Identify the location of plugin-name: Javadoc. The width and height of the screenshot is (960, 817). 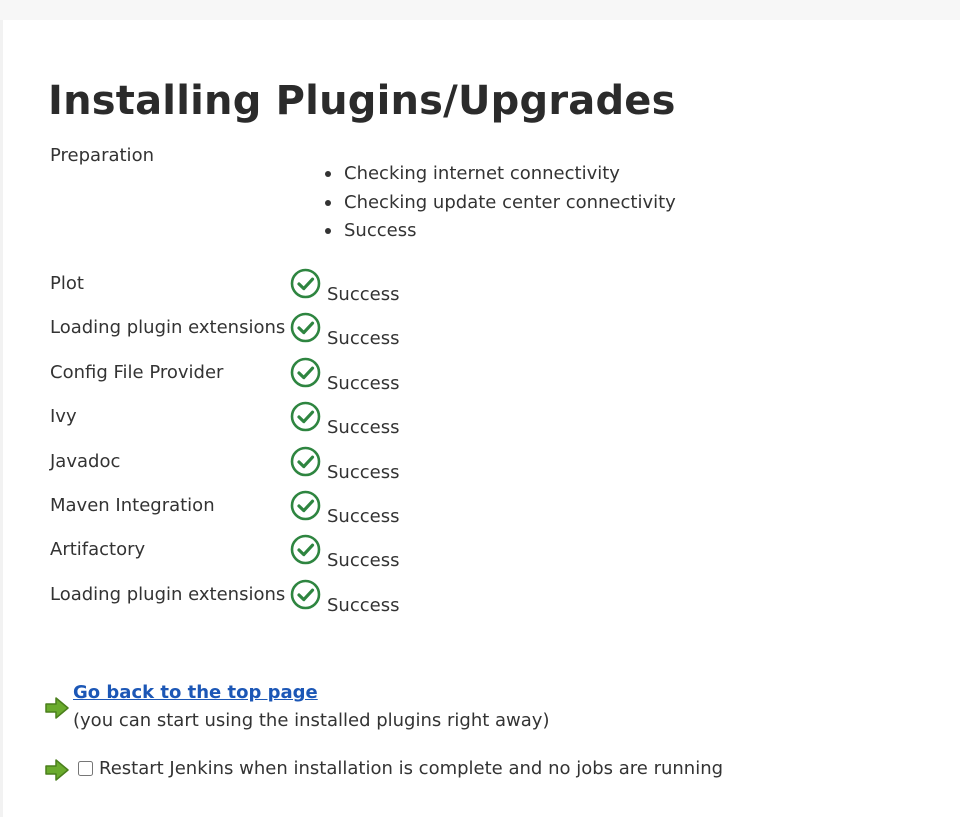
(85, 461).